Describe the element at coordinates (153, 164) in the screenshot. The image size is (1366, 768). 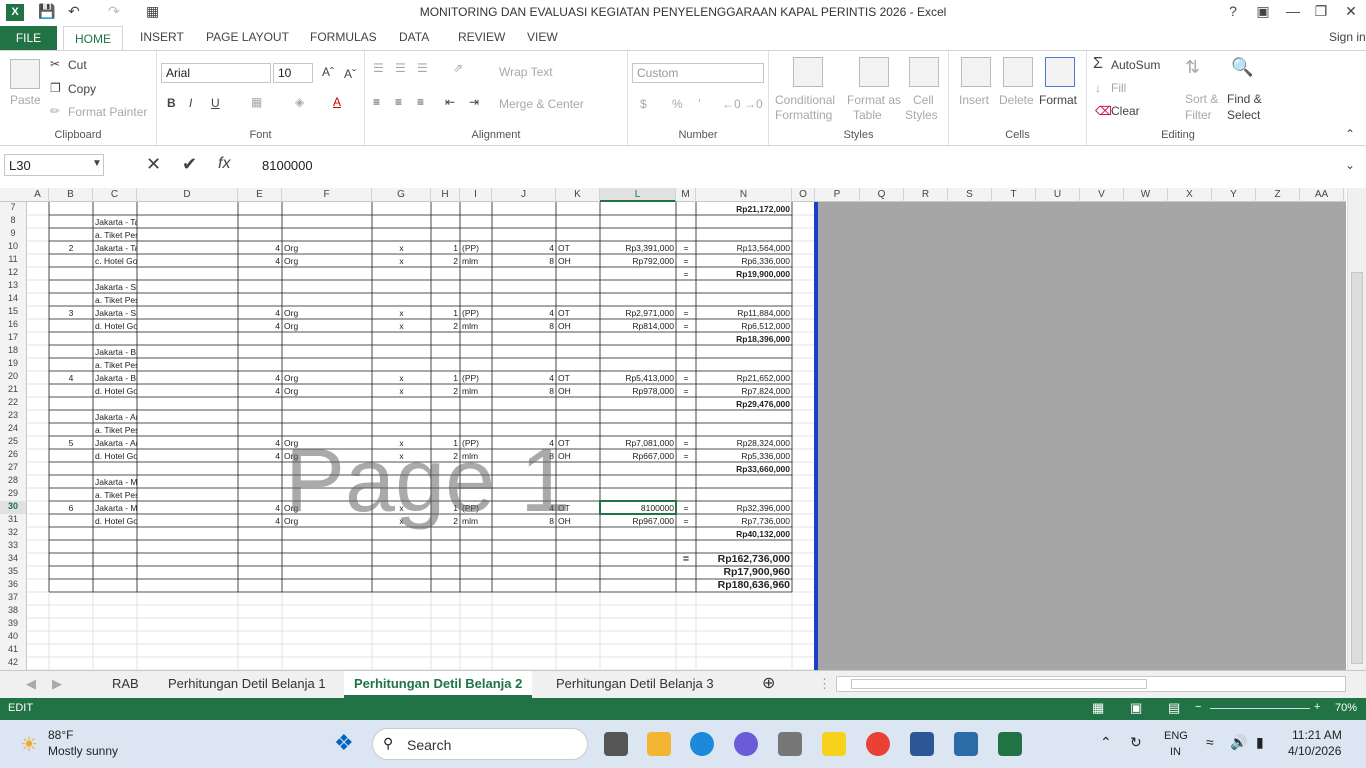
I see `cancel-icon: ✕` at that location.